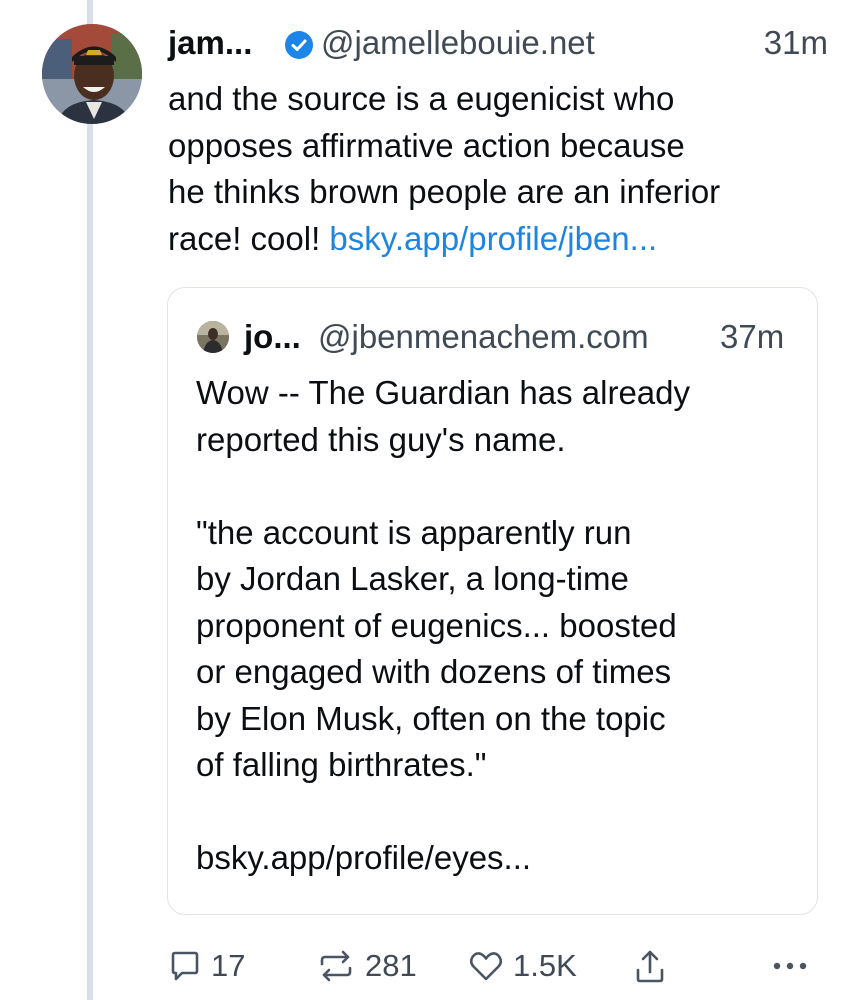  What do you see at coordinates (545, 965) in the screenshot?
I see `like-count: 1.5K` at bounding box center [545, 965].